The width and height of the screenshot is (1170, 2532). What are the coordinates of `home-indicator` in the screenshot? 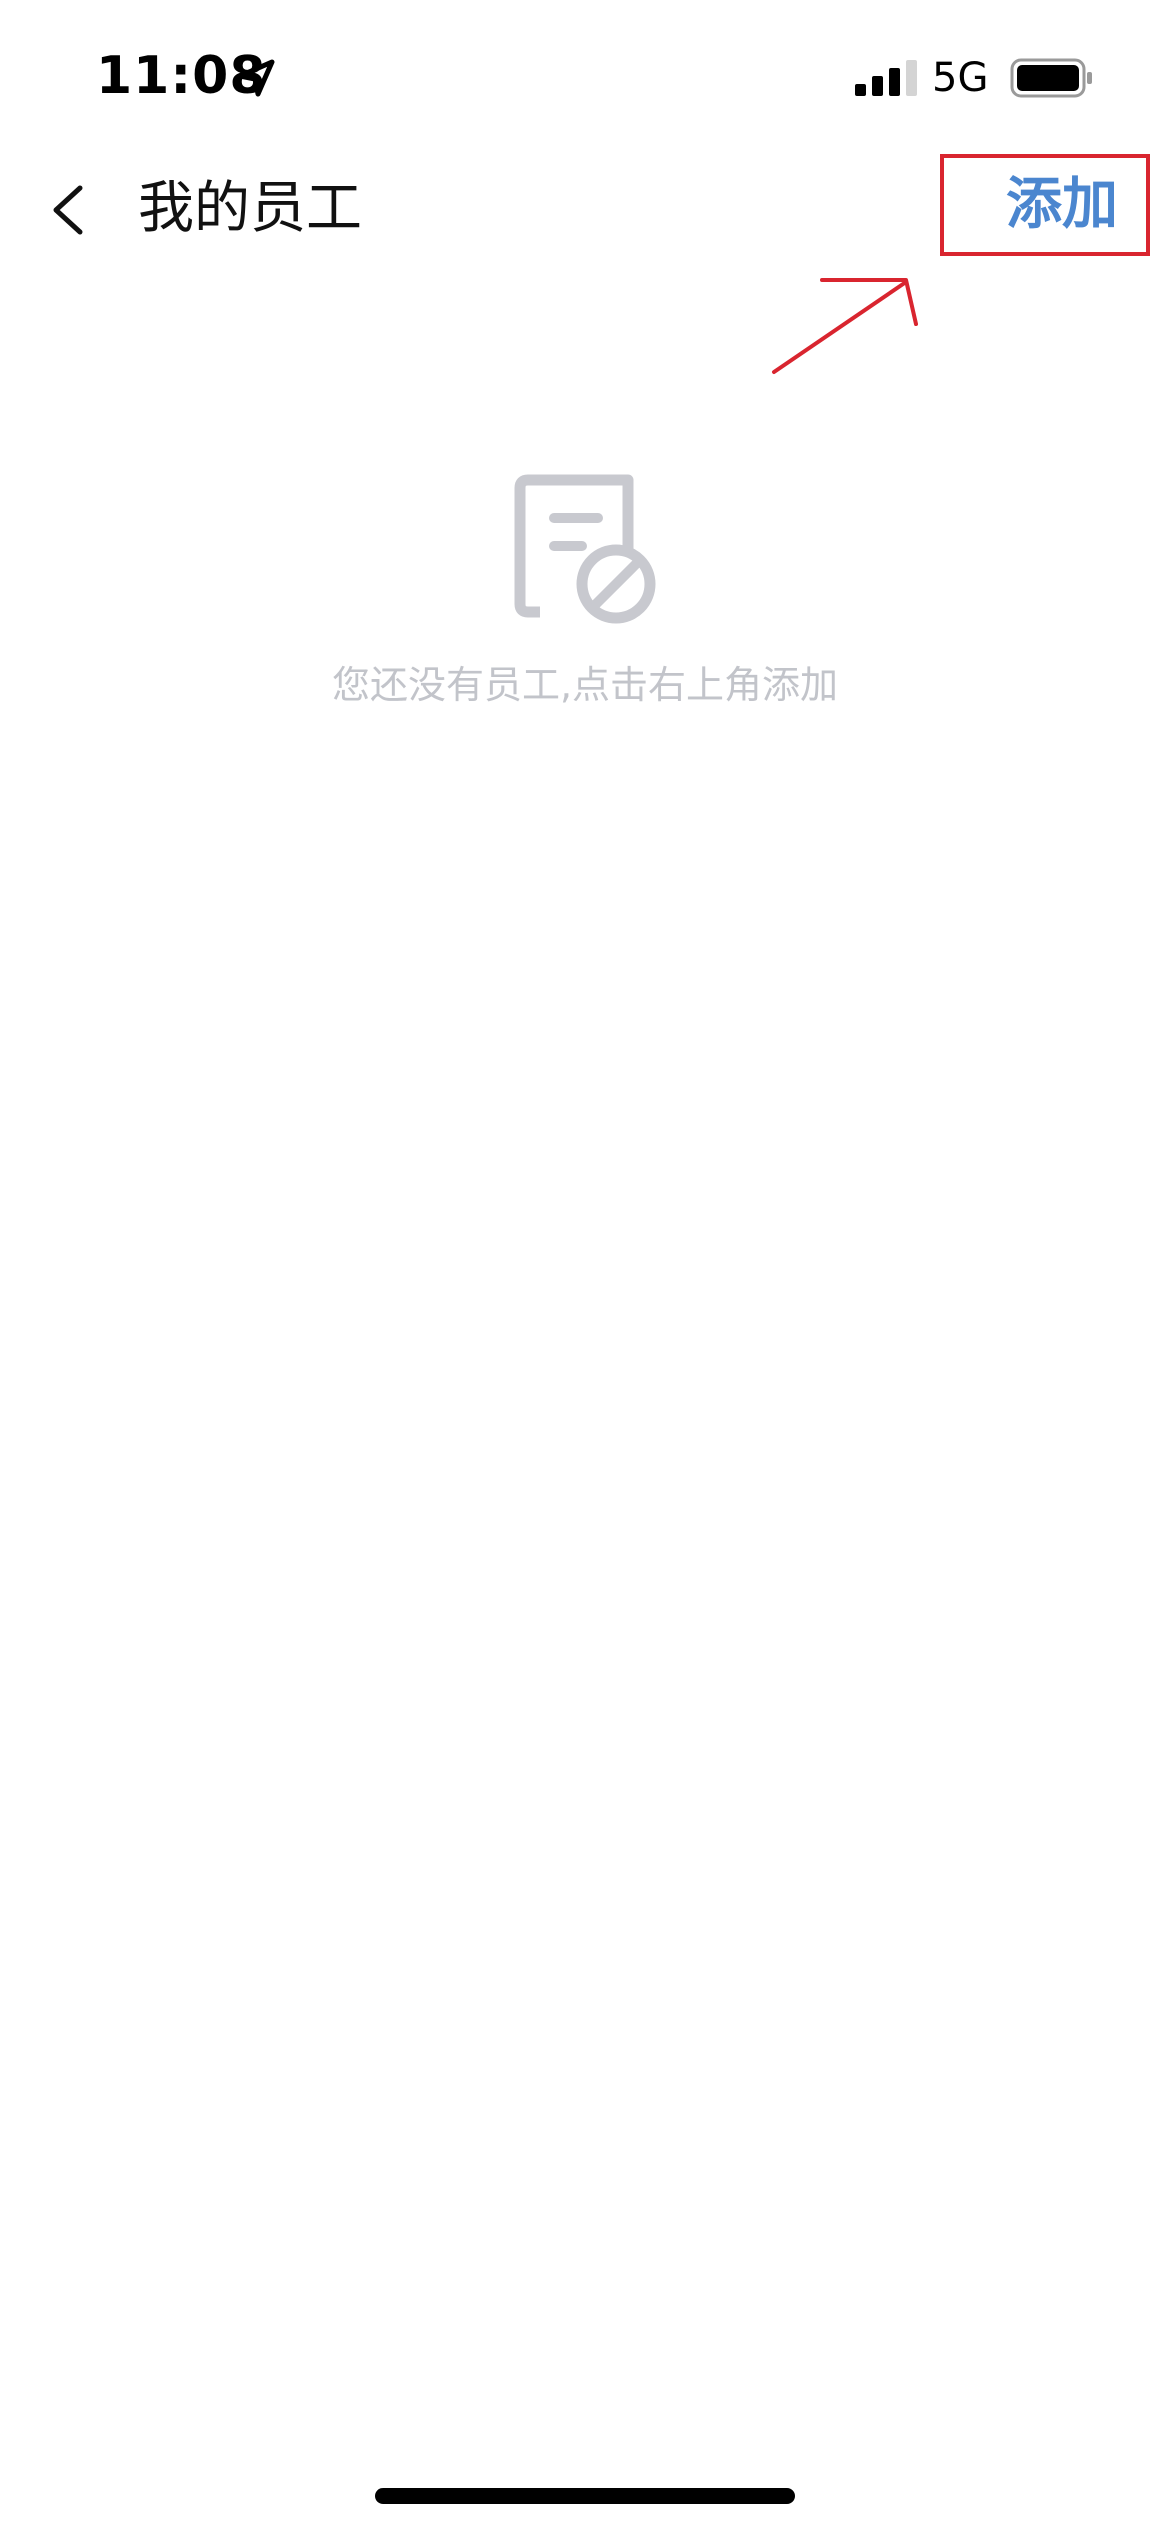 It's located at (585, 2496).